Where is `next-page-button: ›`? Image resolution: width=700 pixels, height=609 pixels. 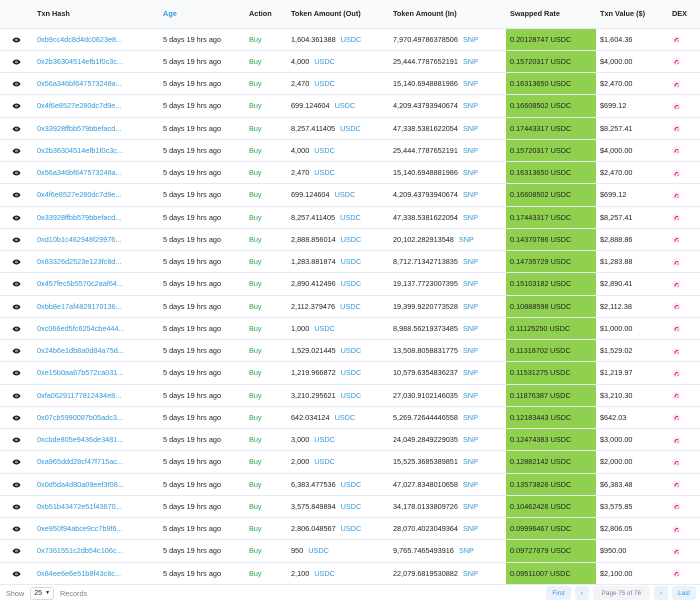
next-page-button: › is located at coordinates (661, 593).